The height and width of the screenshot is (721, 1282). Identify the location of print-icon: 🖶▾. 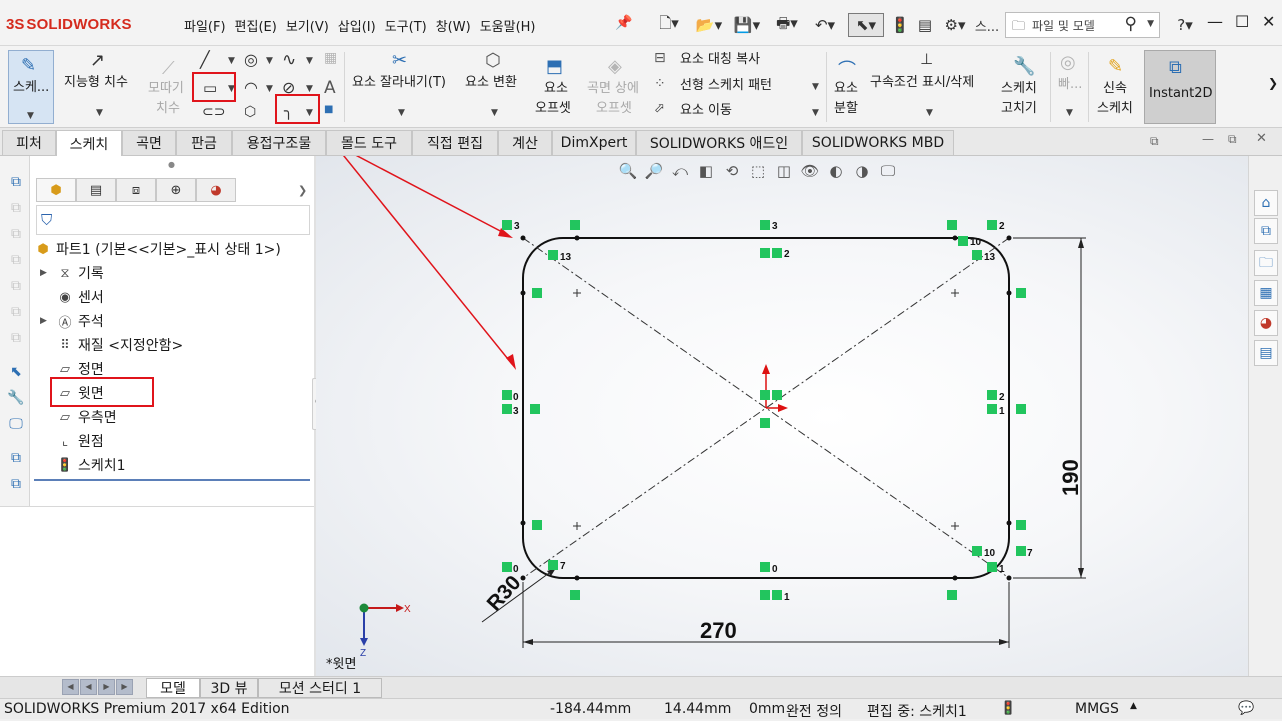
(787, 25).